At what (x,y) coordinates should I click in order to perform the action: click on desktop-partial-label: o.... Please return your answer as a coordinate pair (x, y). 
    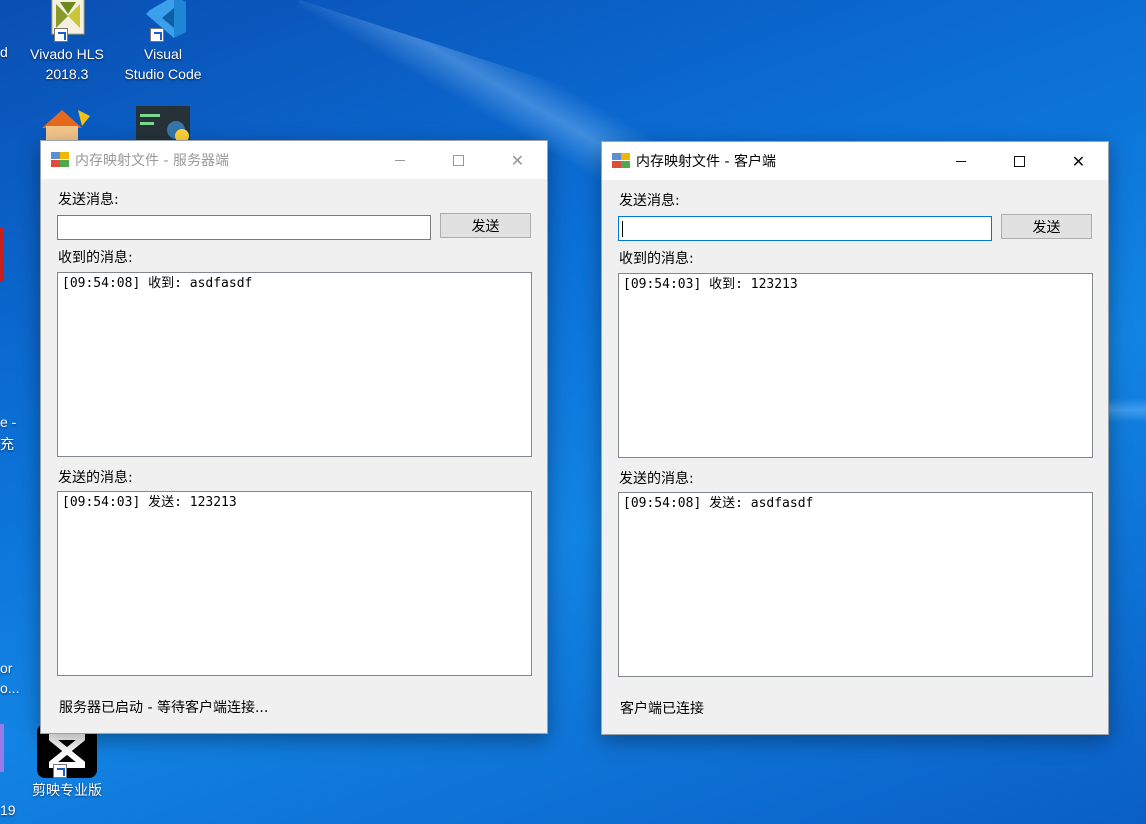
    Looking at the image, I should click on (10, 688).